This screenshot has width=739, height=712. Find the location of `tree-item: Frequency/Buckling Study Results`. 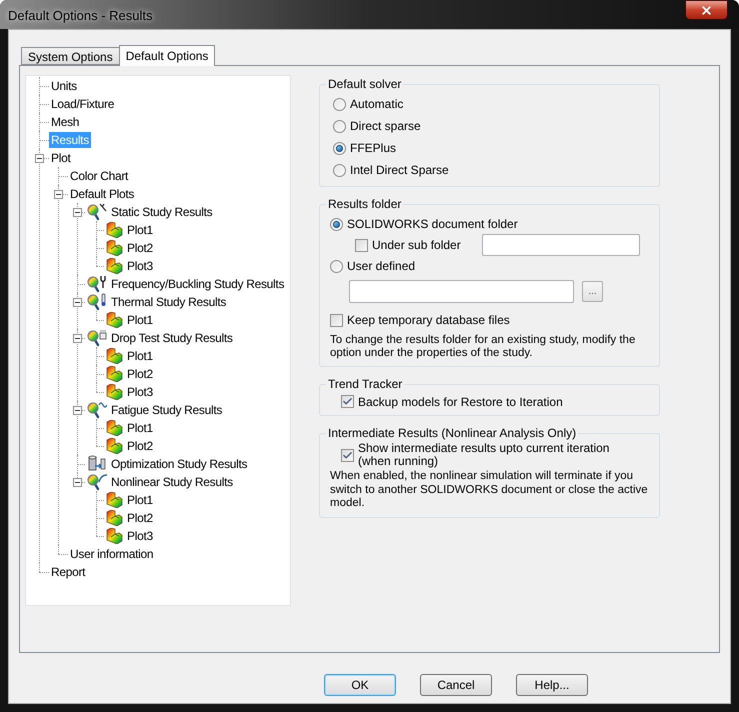

tree-item: Frequency/Buckling Study Results is located at coordinates (197, 284).